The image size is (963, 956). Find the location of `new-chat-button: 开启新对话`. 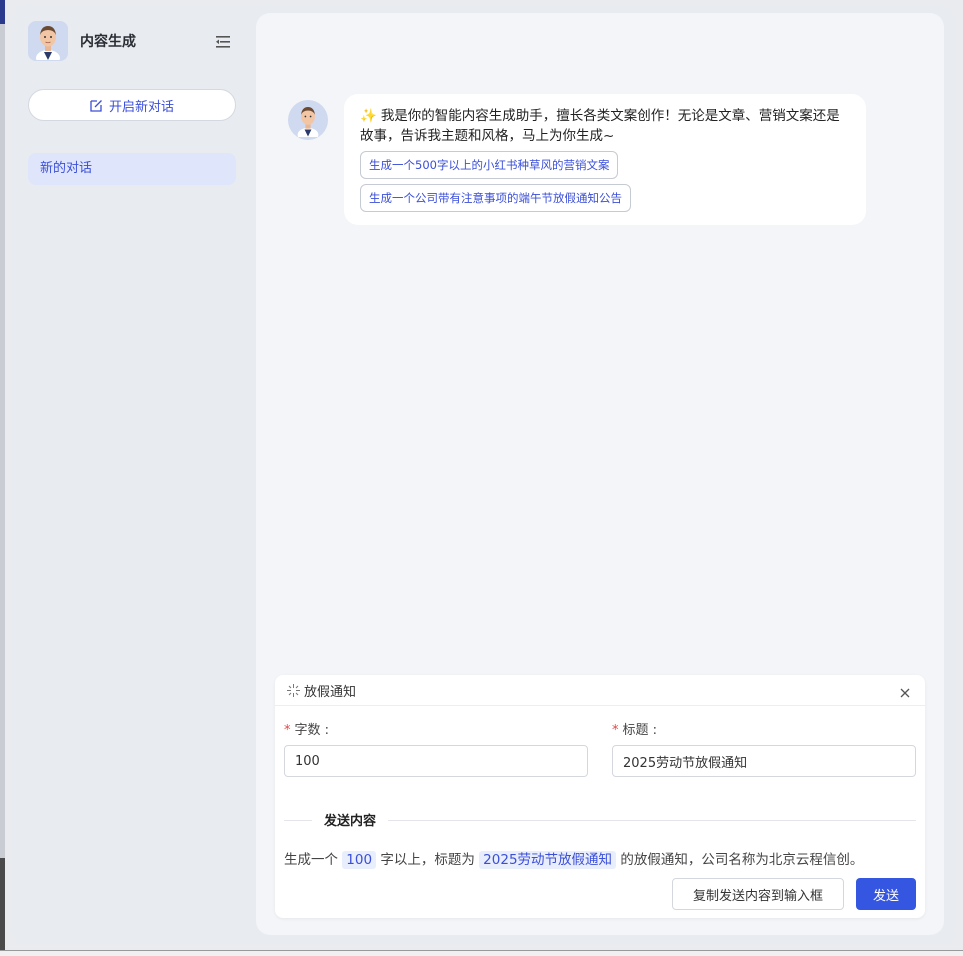

new-chat-button: 开启新对话 is located at coordinates (132, 105).